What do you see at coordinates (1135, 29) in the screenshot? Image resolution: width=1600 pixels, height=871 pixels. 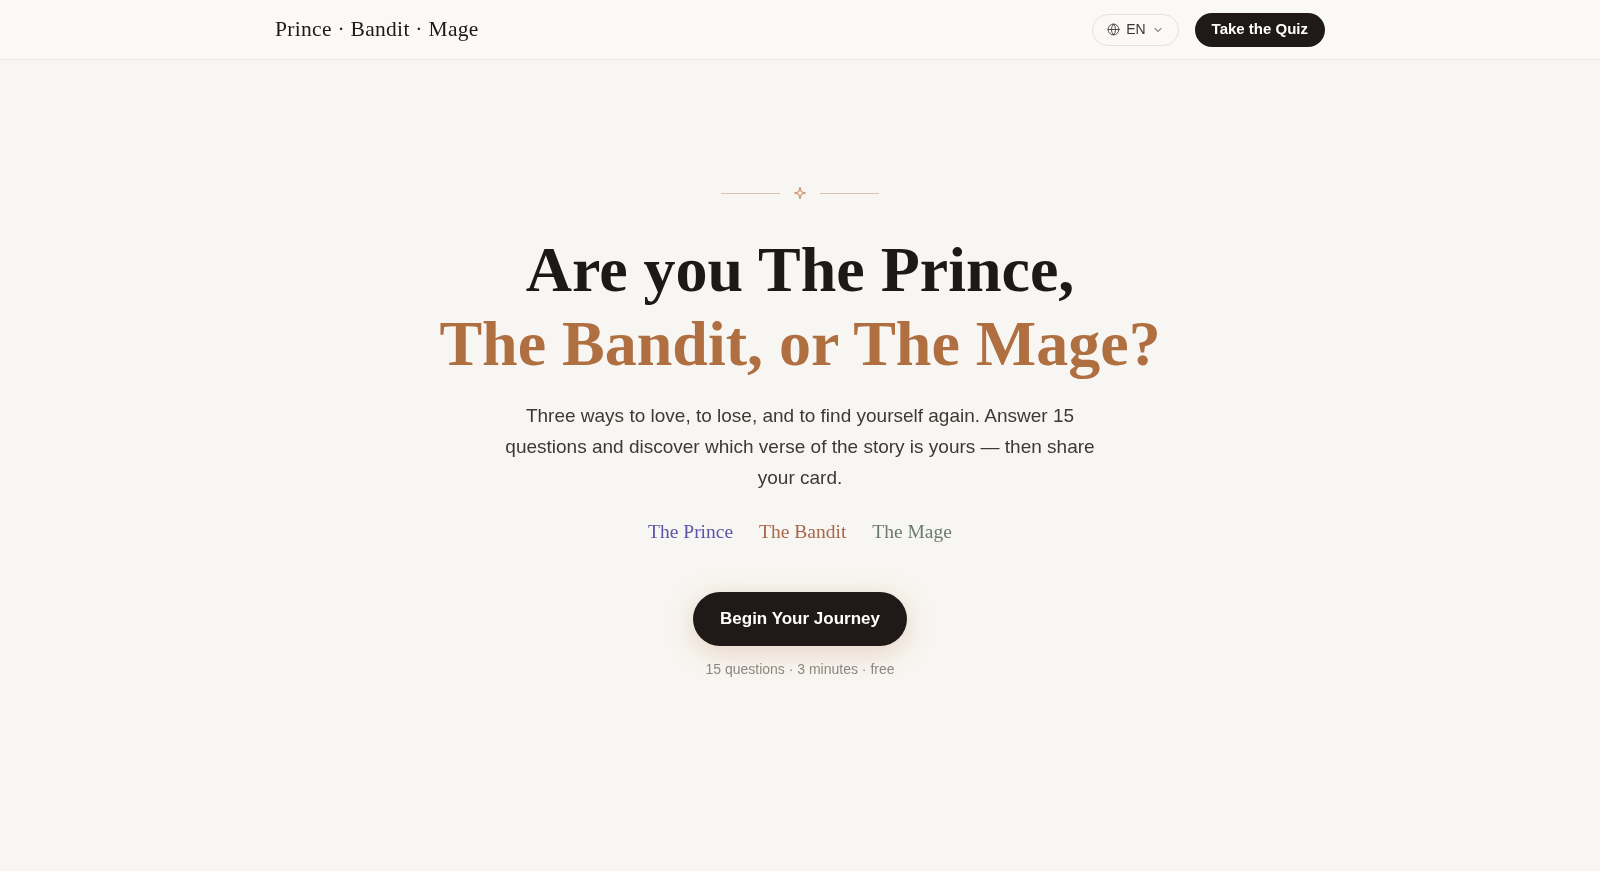 I see `language-selector: EN` at bounding box center [1135, 29].